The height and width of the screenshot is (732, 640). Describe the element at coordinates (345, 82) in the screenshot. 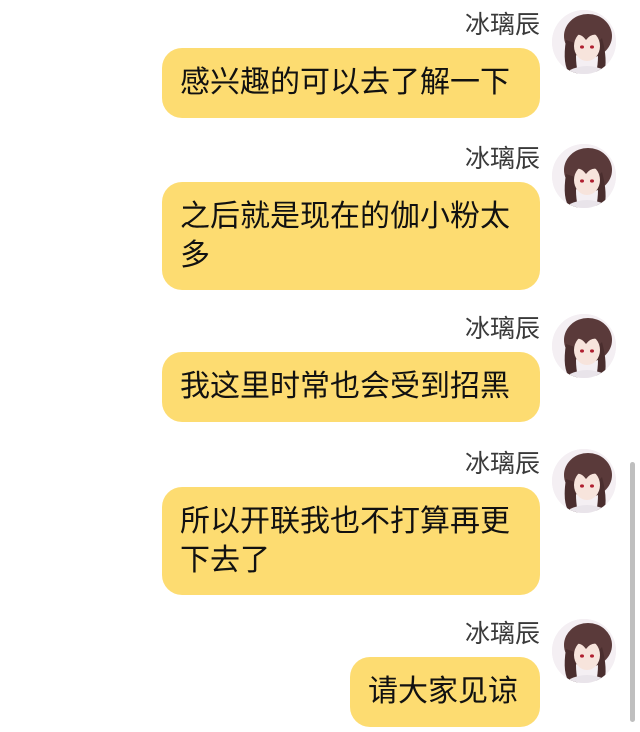

I see `message-text: 感兴趣的可以去了解一下` at that location.